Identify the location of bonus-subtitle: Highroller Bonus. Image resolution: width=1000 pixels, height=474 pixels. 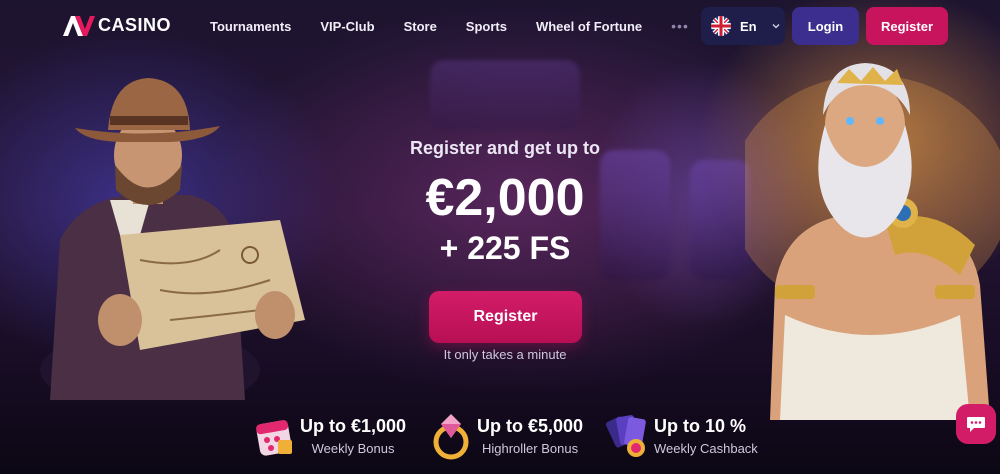
(530, 448).